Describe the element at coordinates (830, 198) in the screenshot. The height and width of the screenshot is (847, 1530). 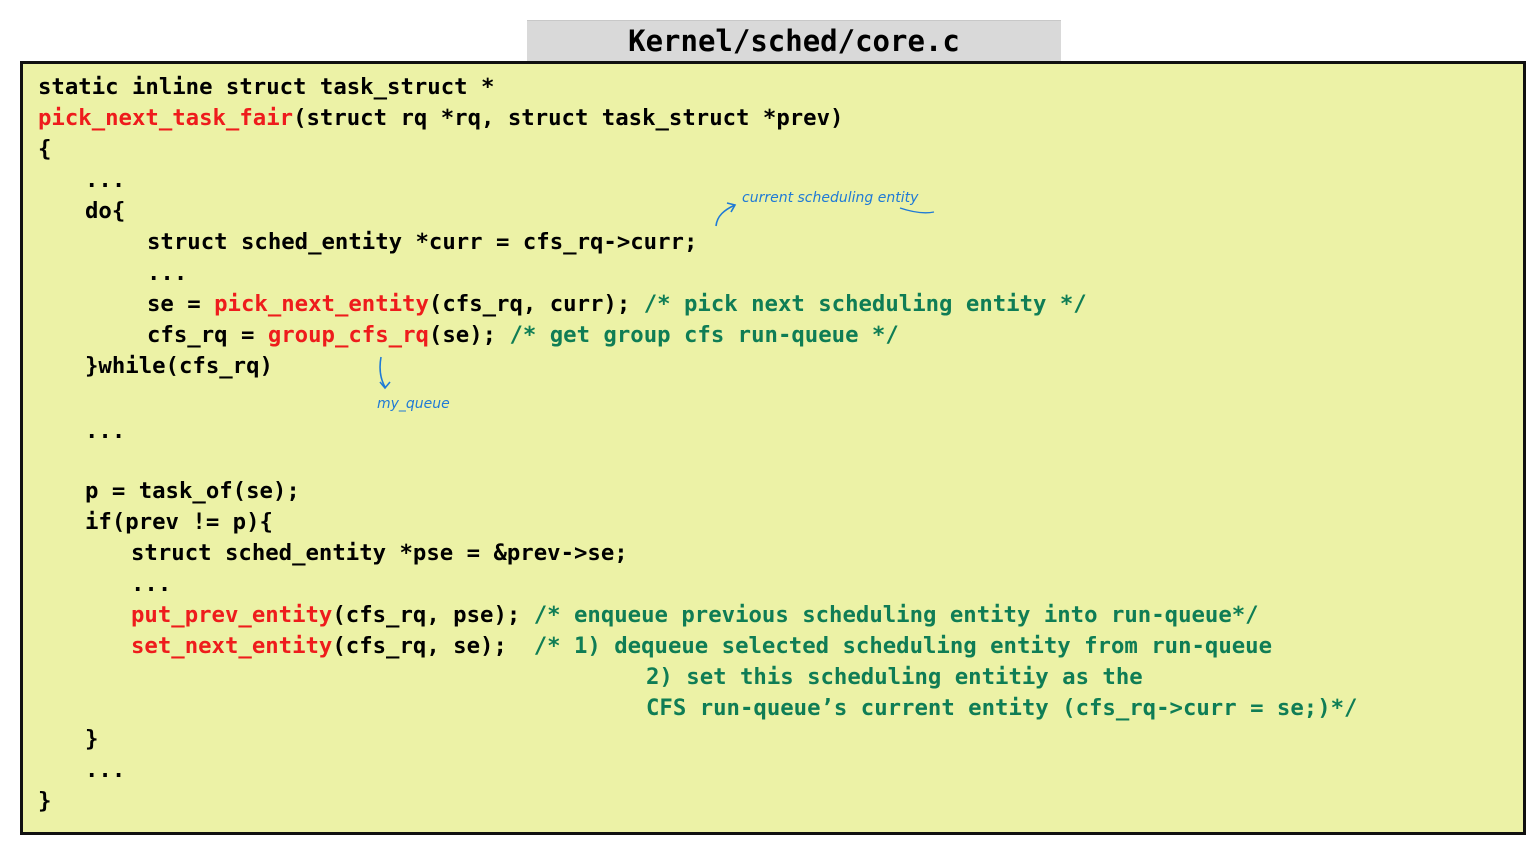
I see `handwritten-note-current-entity: current scheduling entity` at that location.